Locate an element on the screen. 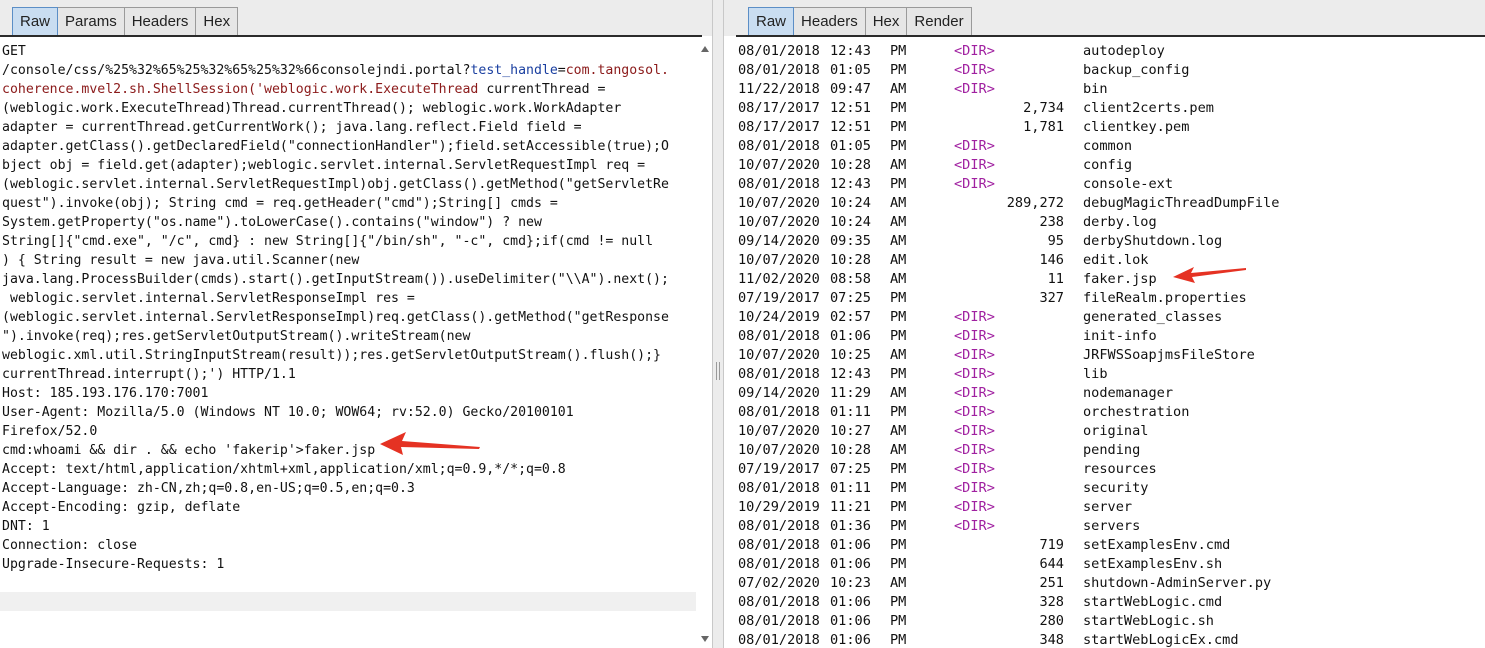 This screenshot has width=1485, height=648. dir-listing-row: 10/07/2020 10:24 AM 238 derby.log is located at coordinates (1110, 222).